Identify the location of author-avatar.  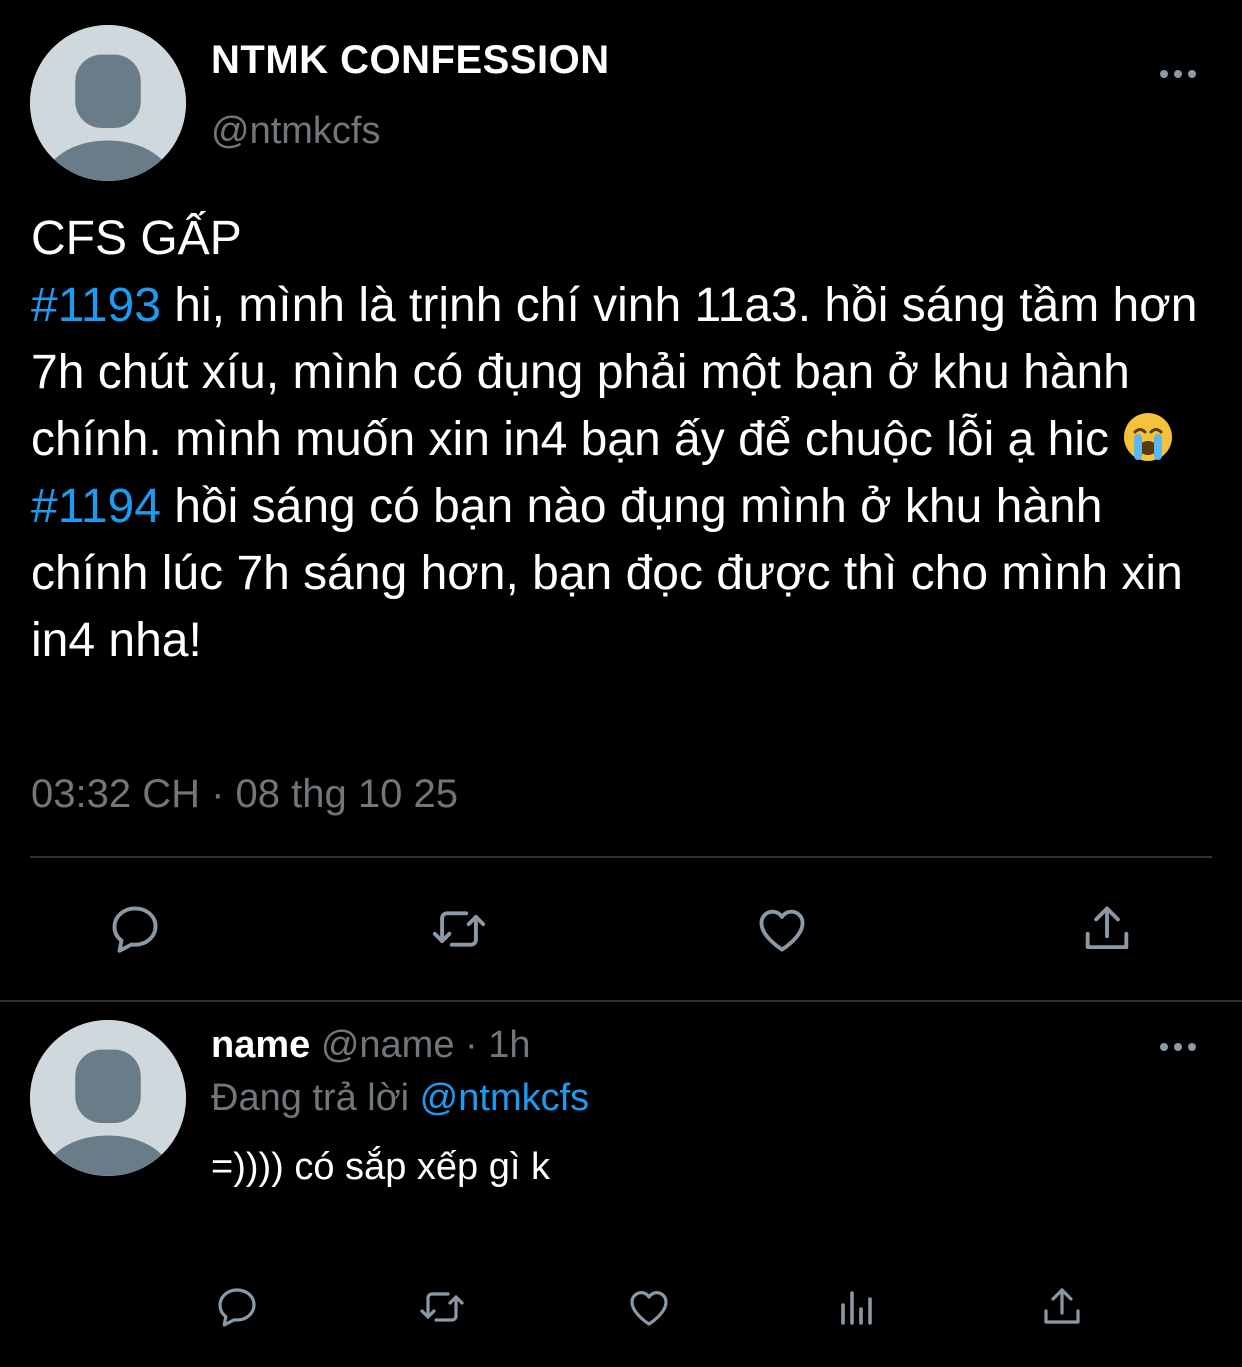
(108, 103).